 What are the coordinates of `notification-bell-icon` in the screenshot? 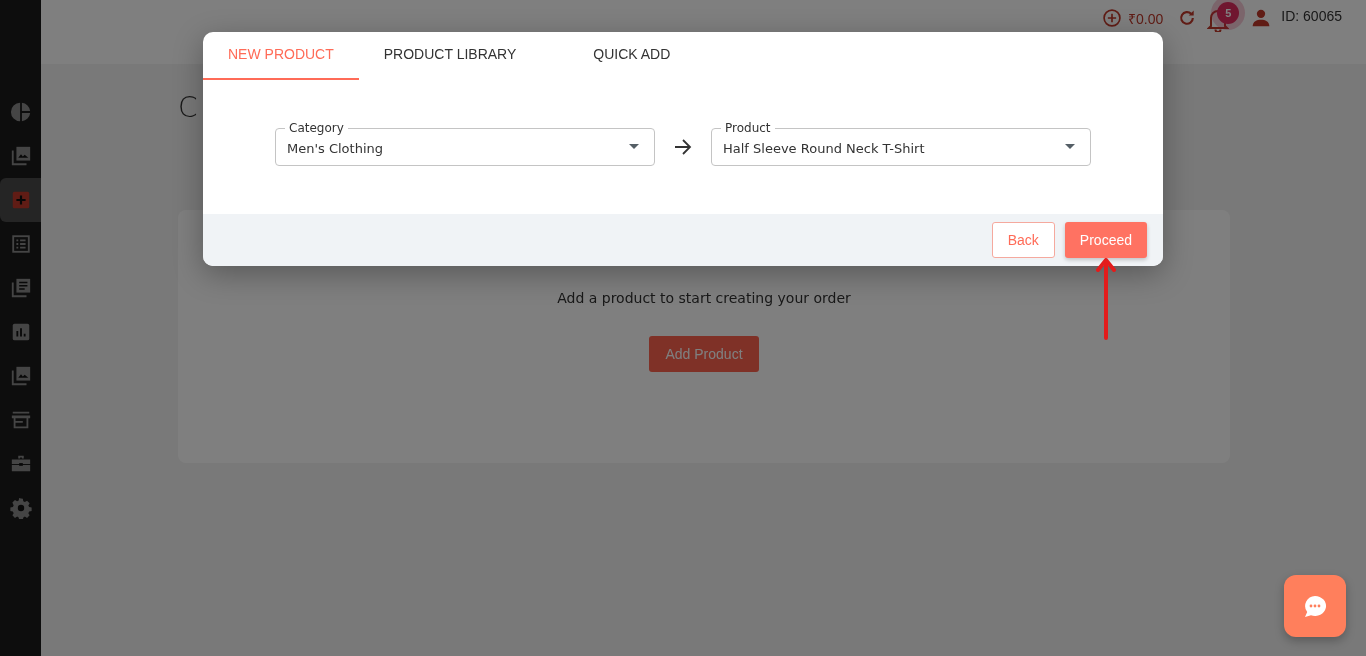 It's located at (1218, 20).